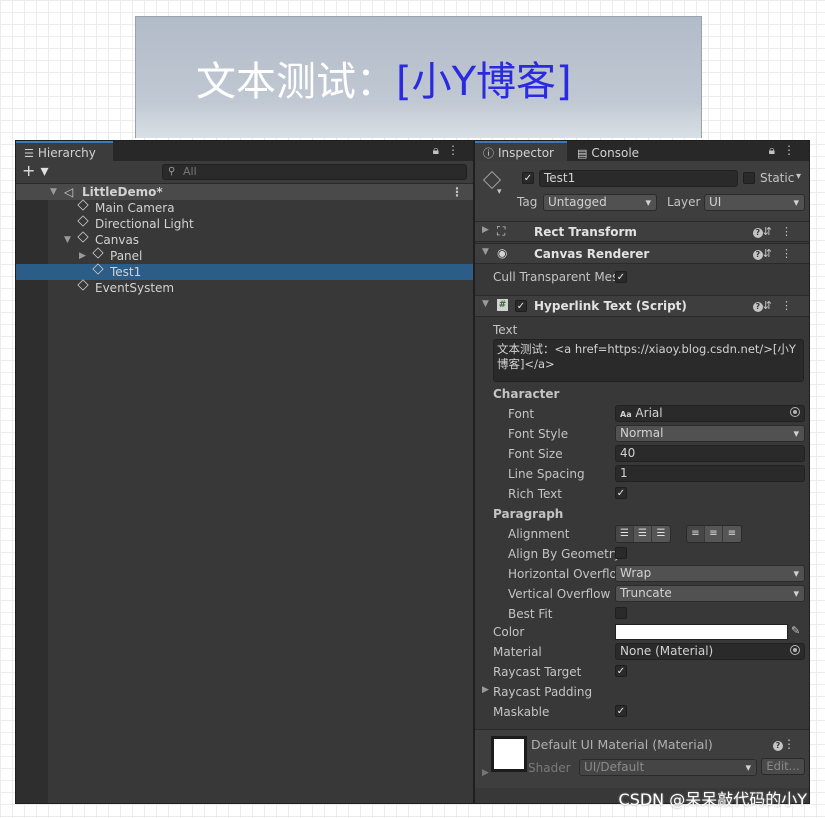 The image size is (825, 818). Describe the element at coordinates (638, 178) in the screenshot. I see `object-name-field: Test1` at that location.